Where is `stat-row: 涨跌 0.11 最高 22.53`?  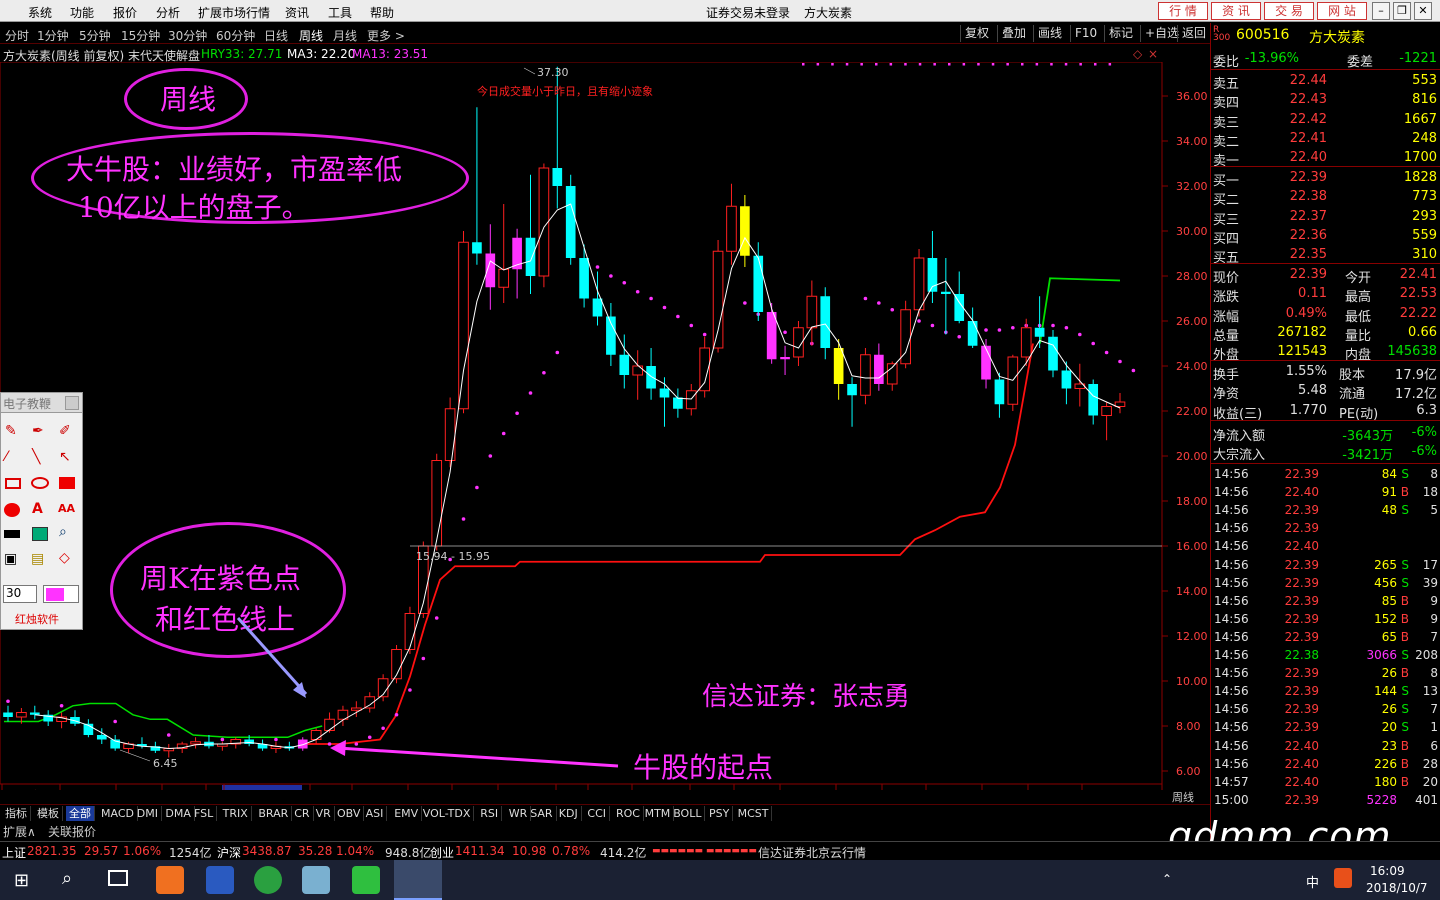
stat-row: 涨跌 0.11 最高 22.53 is located at coordinates (1325, 295).